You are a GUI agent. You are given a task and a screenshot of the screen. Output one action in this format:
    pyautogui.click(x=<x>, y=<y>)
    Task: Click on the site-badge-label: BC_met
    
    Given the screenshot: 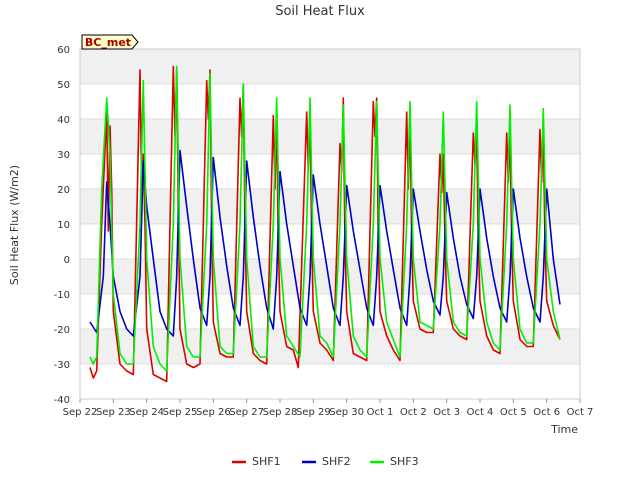 What is the action you would take?
    pyautogui.click(x=108, y=42)
    